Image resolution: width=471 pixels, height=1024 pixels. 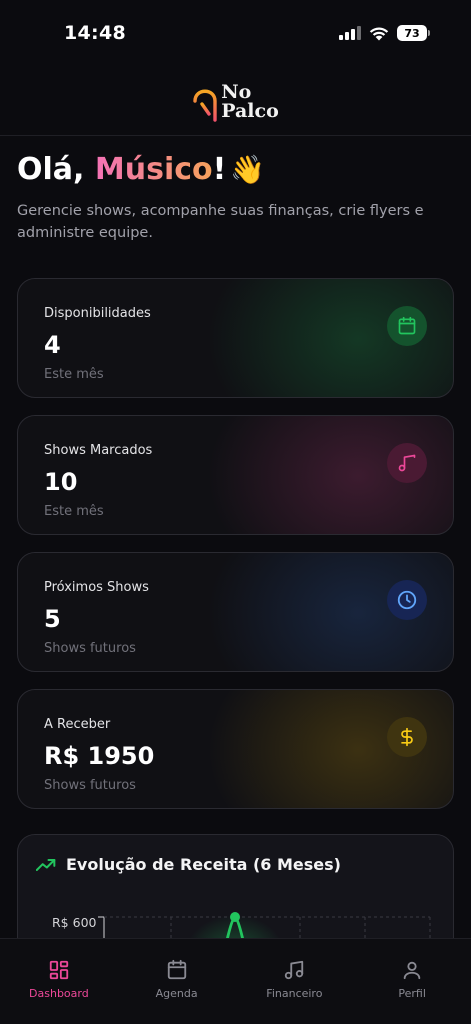 I want to click on nav-label: Financeiro, so click(x=294, y=993).